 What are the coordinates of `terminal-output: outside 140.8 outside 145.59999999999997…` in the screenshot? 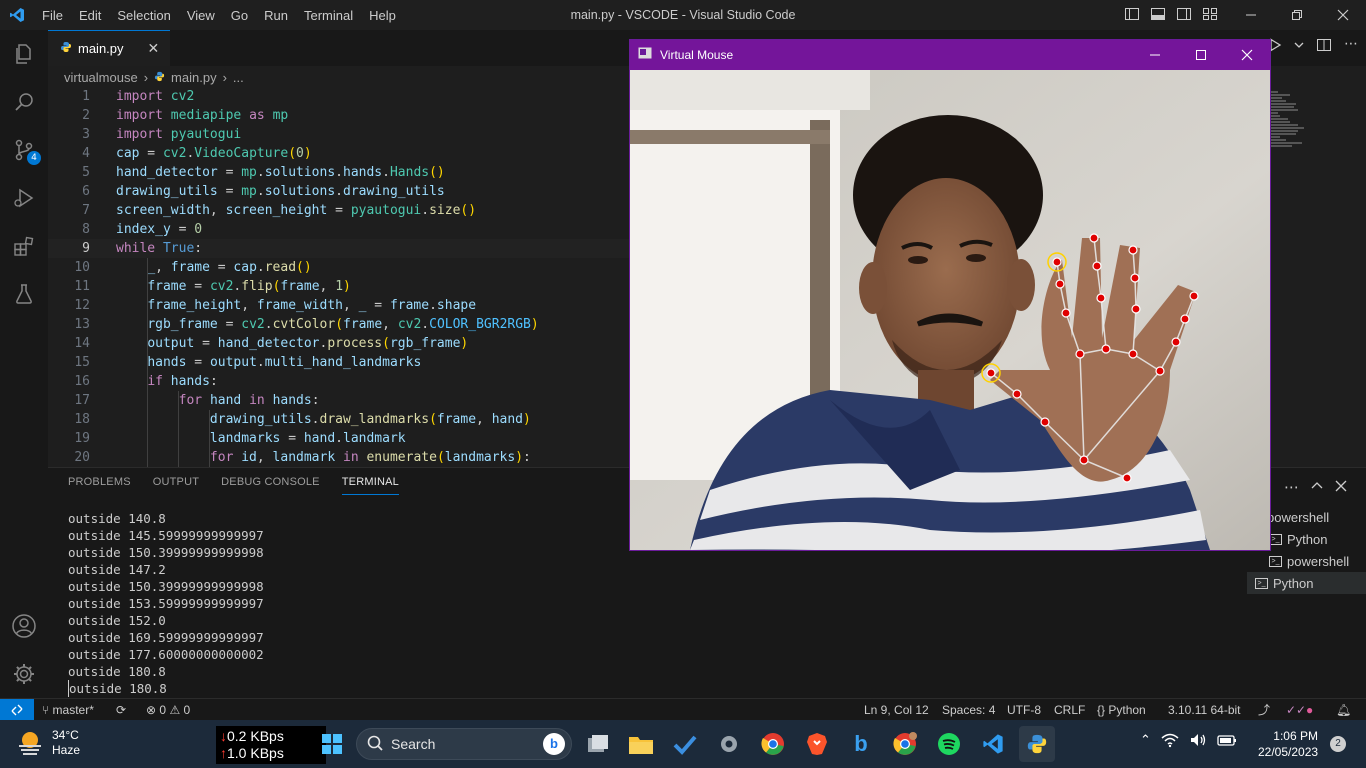 It's located at (166, 603).